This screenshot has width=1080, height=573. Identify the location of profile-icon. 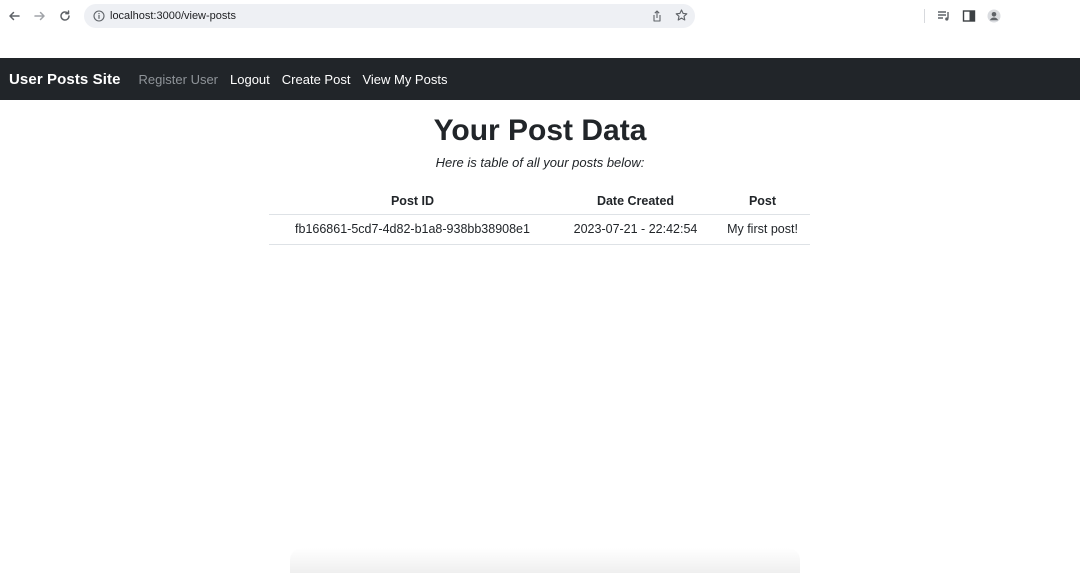
(994, 16).